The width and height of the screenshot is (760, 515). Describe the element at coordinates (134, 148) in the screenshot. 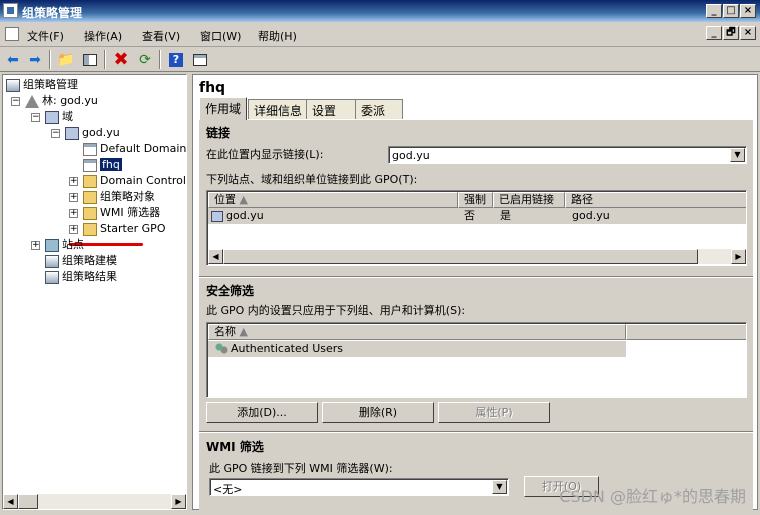

I see `tree-default-domain-policy: Default Domain` at that location.